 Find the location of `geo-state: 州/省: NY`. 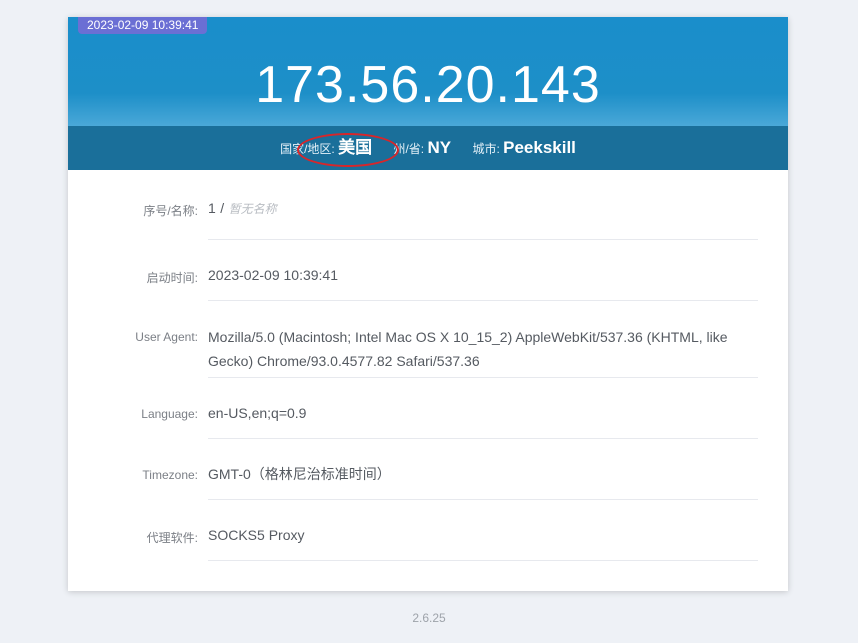

geo-state: 州/省: NY is located at coordinates (423, 147).